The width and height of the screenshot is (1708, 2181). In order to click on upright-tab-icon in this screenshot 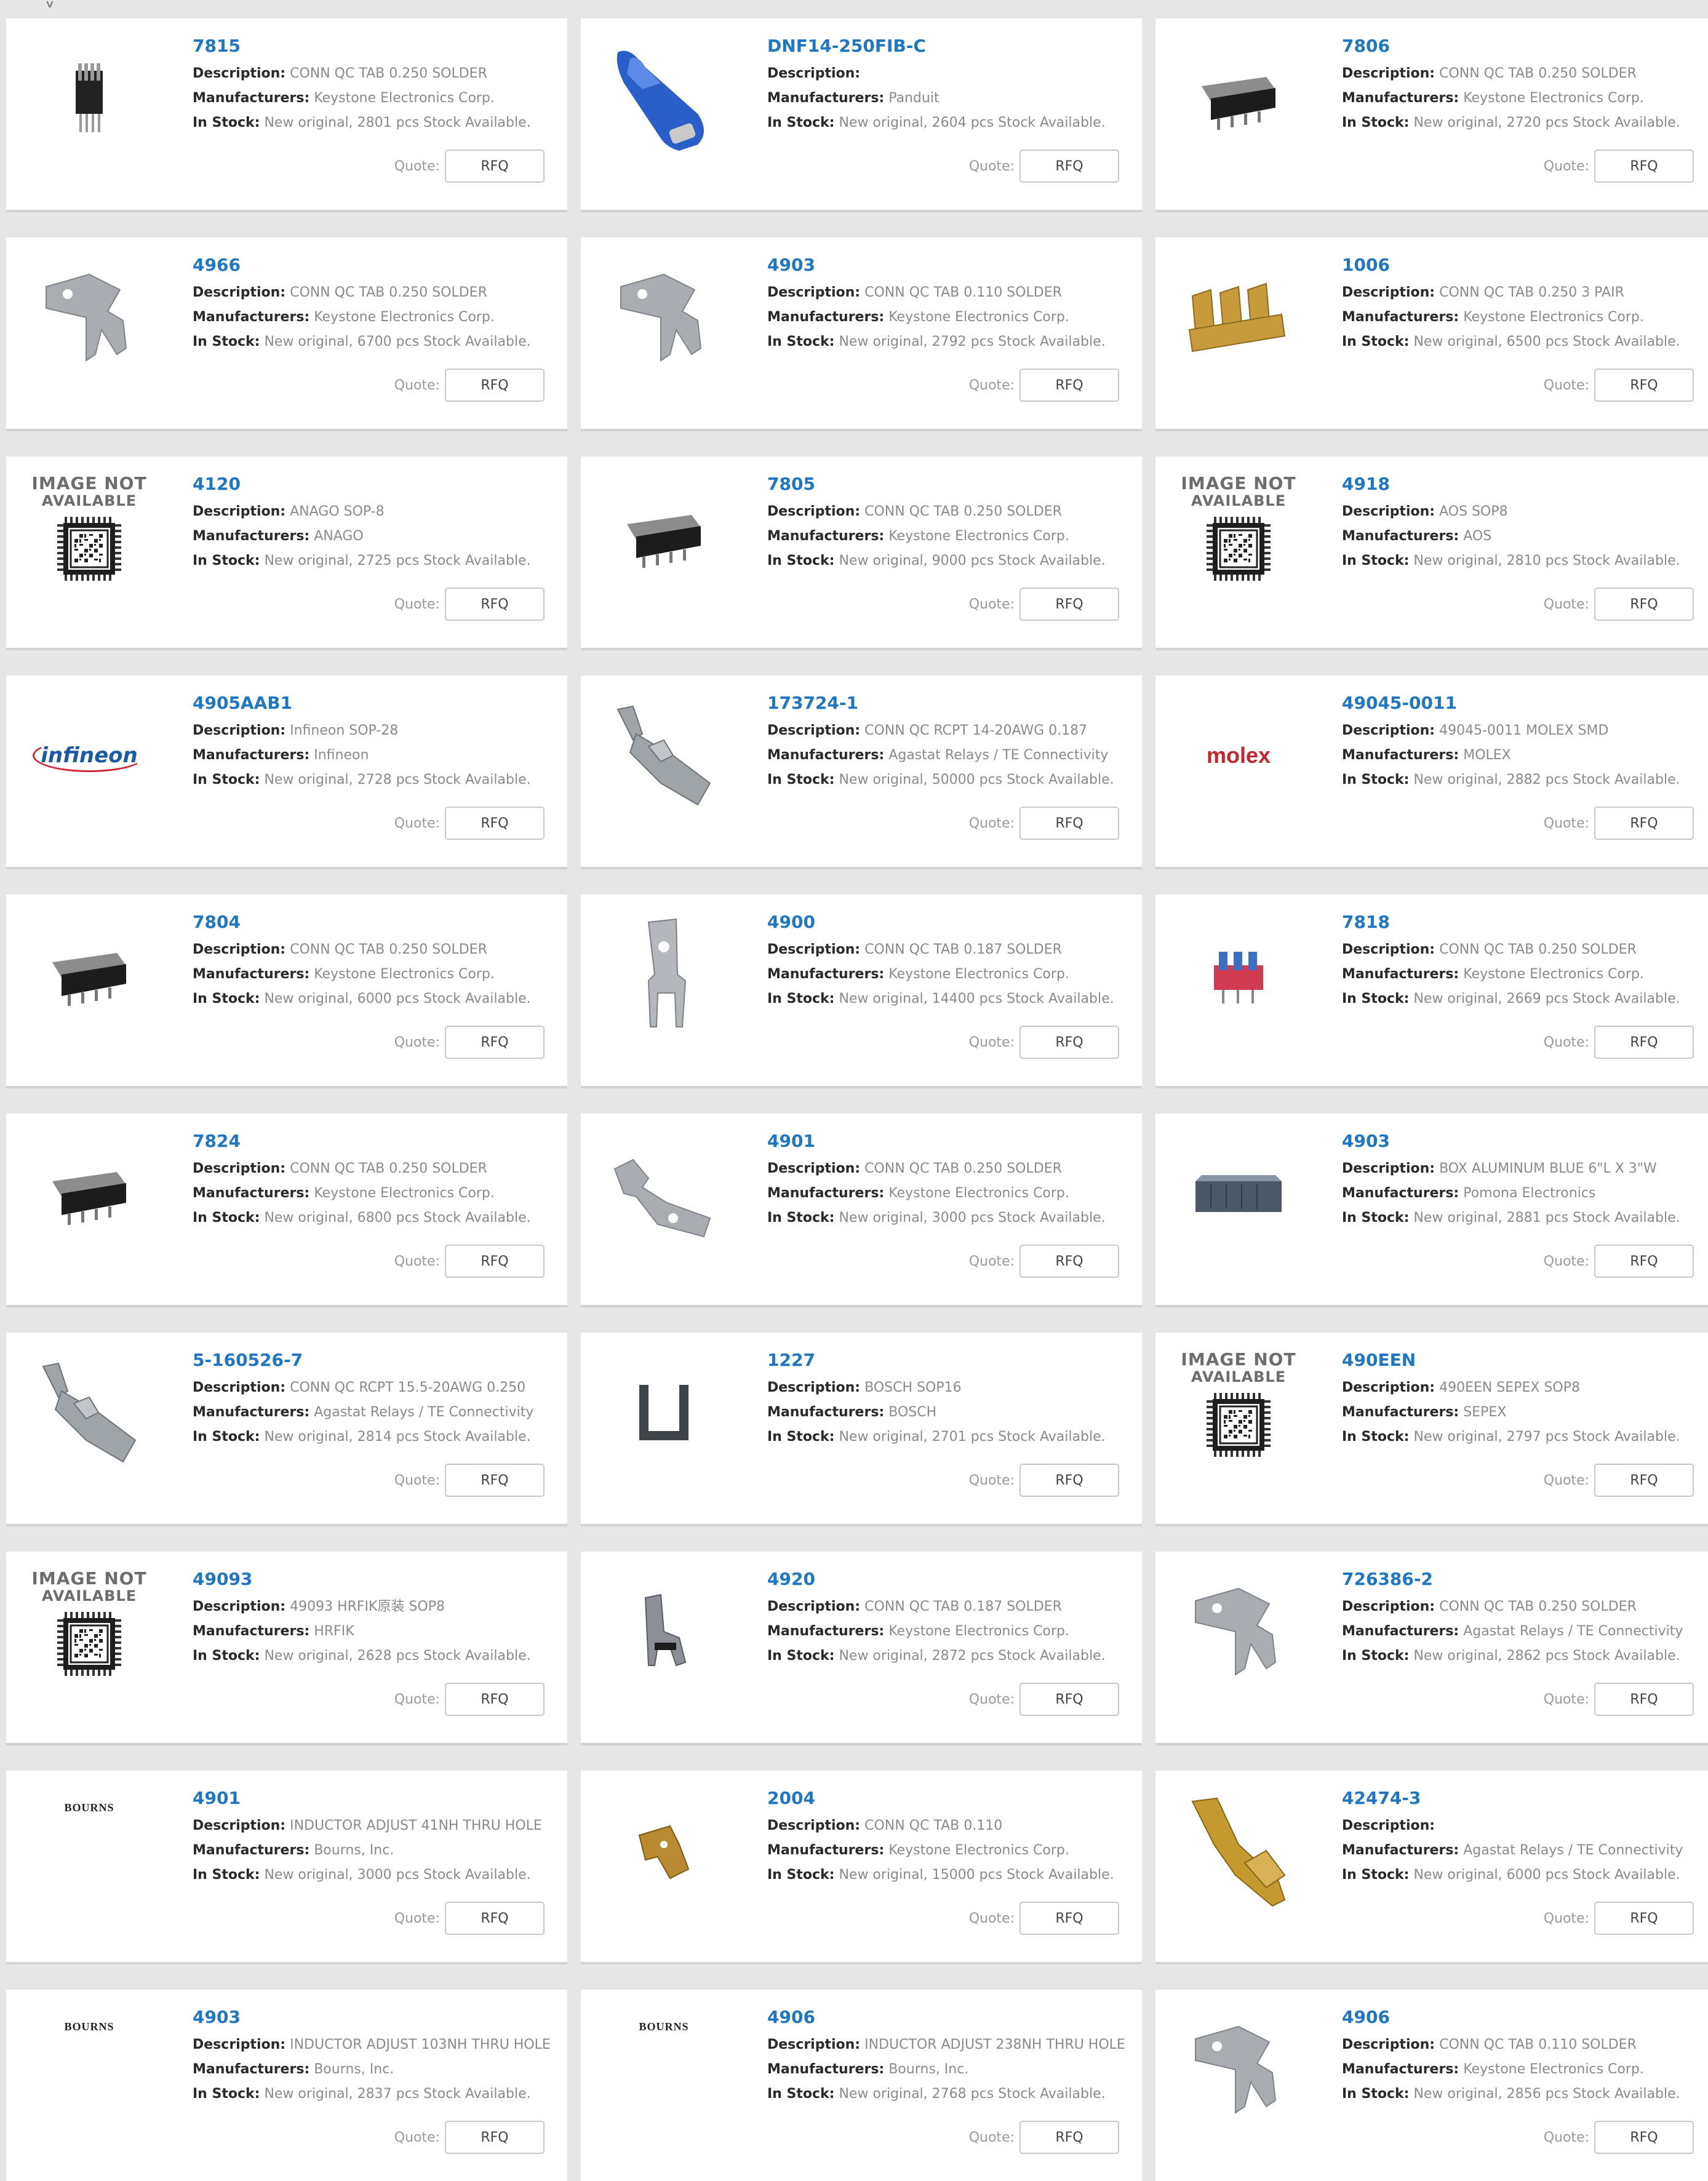, I will do `click(663, 974)`.